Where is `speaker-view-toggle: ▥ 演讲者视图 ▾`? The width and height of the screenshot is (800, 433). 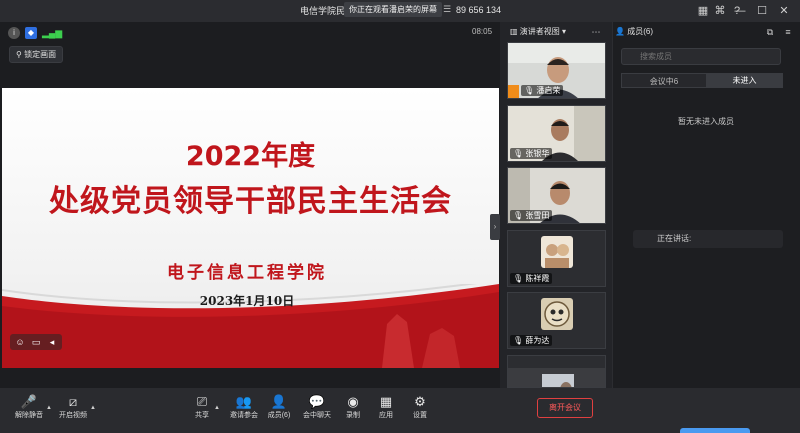
speaker-view-toggle: ▥ 演讲者视图 ▾ is located at coordinates (538, 31).